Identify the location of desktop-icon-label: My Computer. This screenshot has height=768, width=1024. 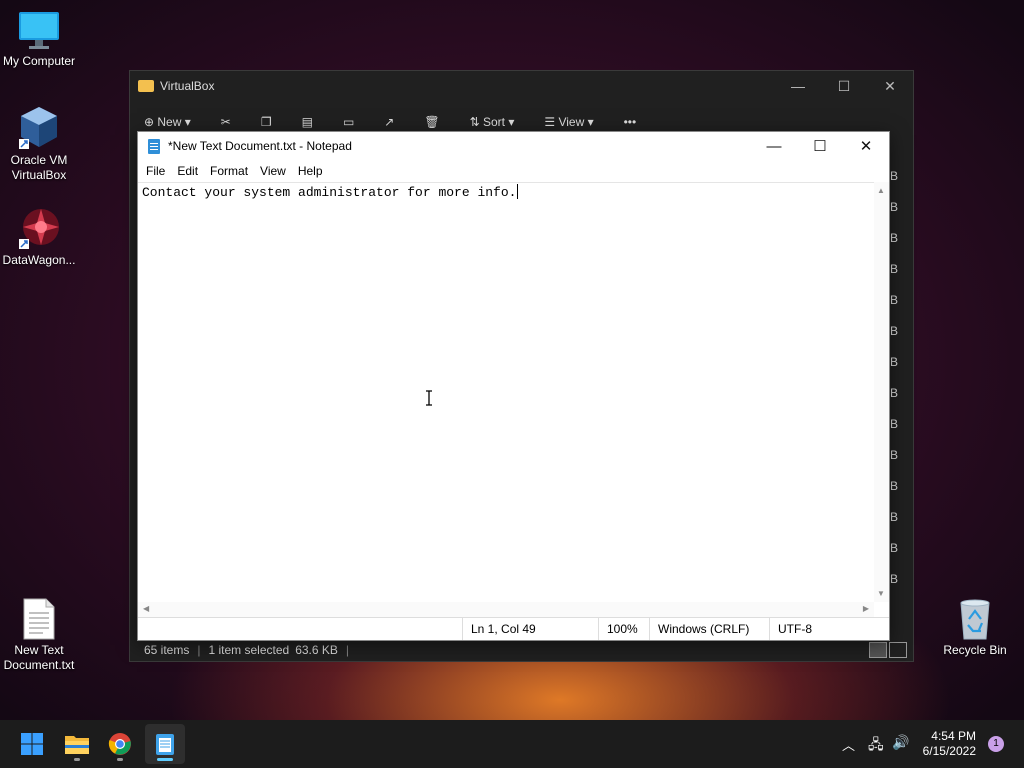
(39, 61).